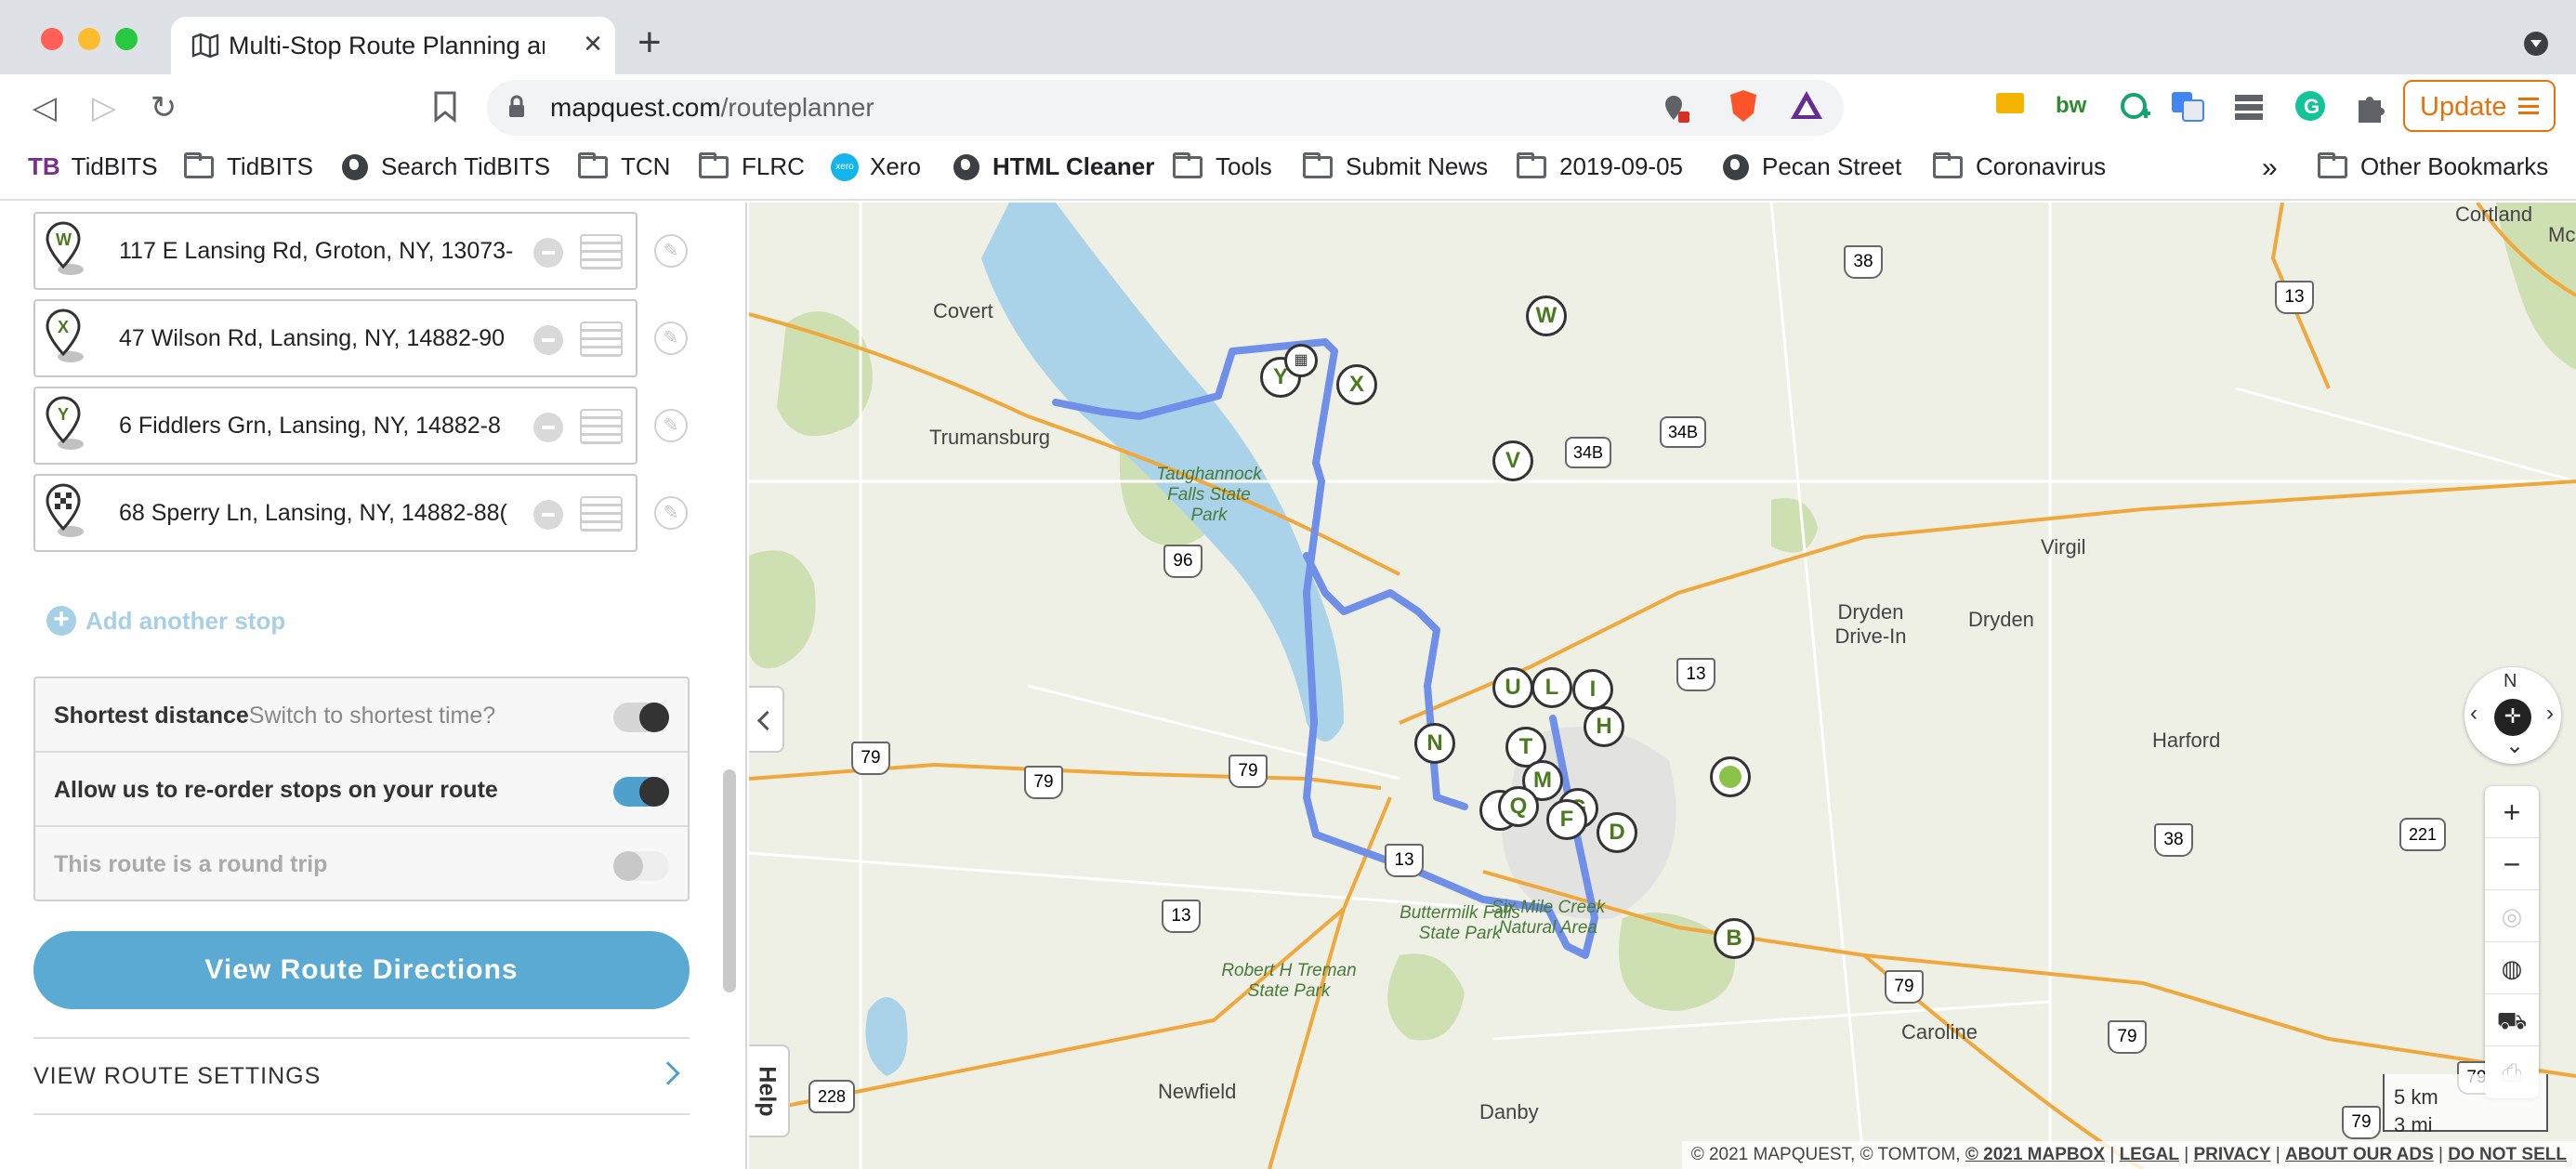 The height and width of the screenshot is (1169, 2576). Describe the element at coordinates (446, 166) in the screenshot. I see `bookmark-search-tidbits: Search TidBITS` at that location.